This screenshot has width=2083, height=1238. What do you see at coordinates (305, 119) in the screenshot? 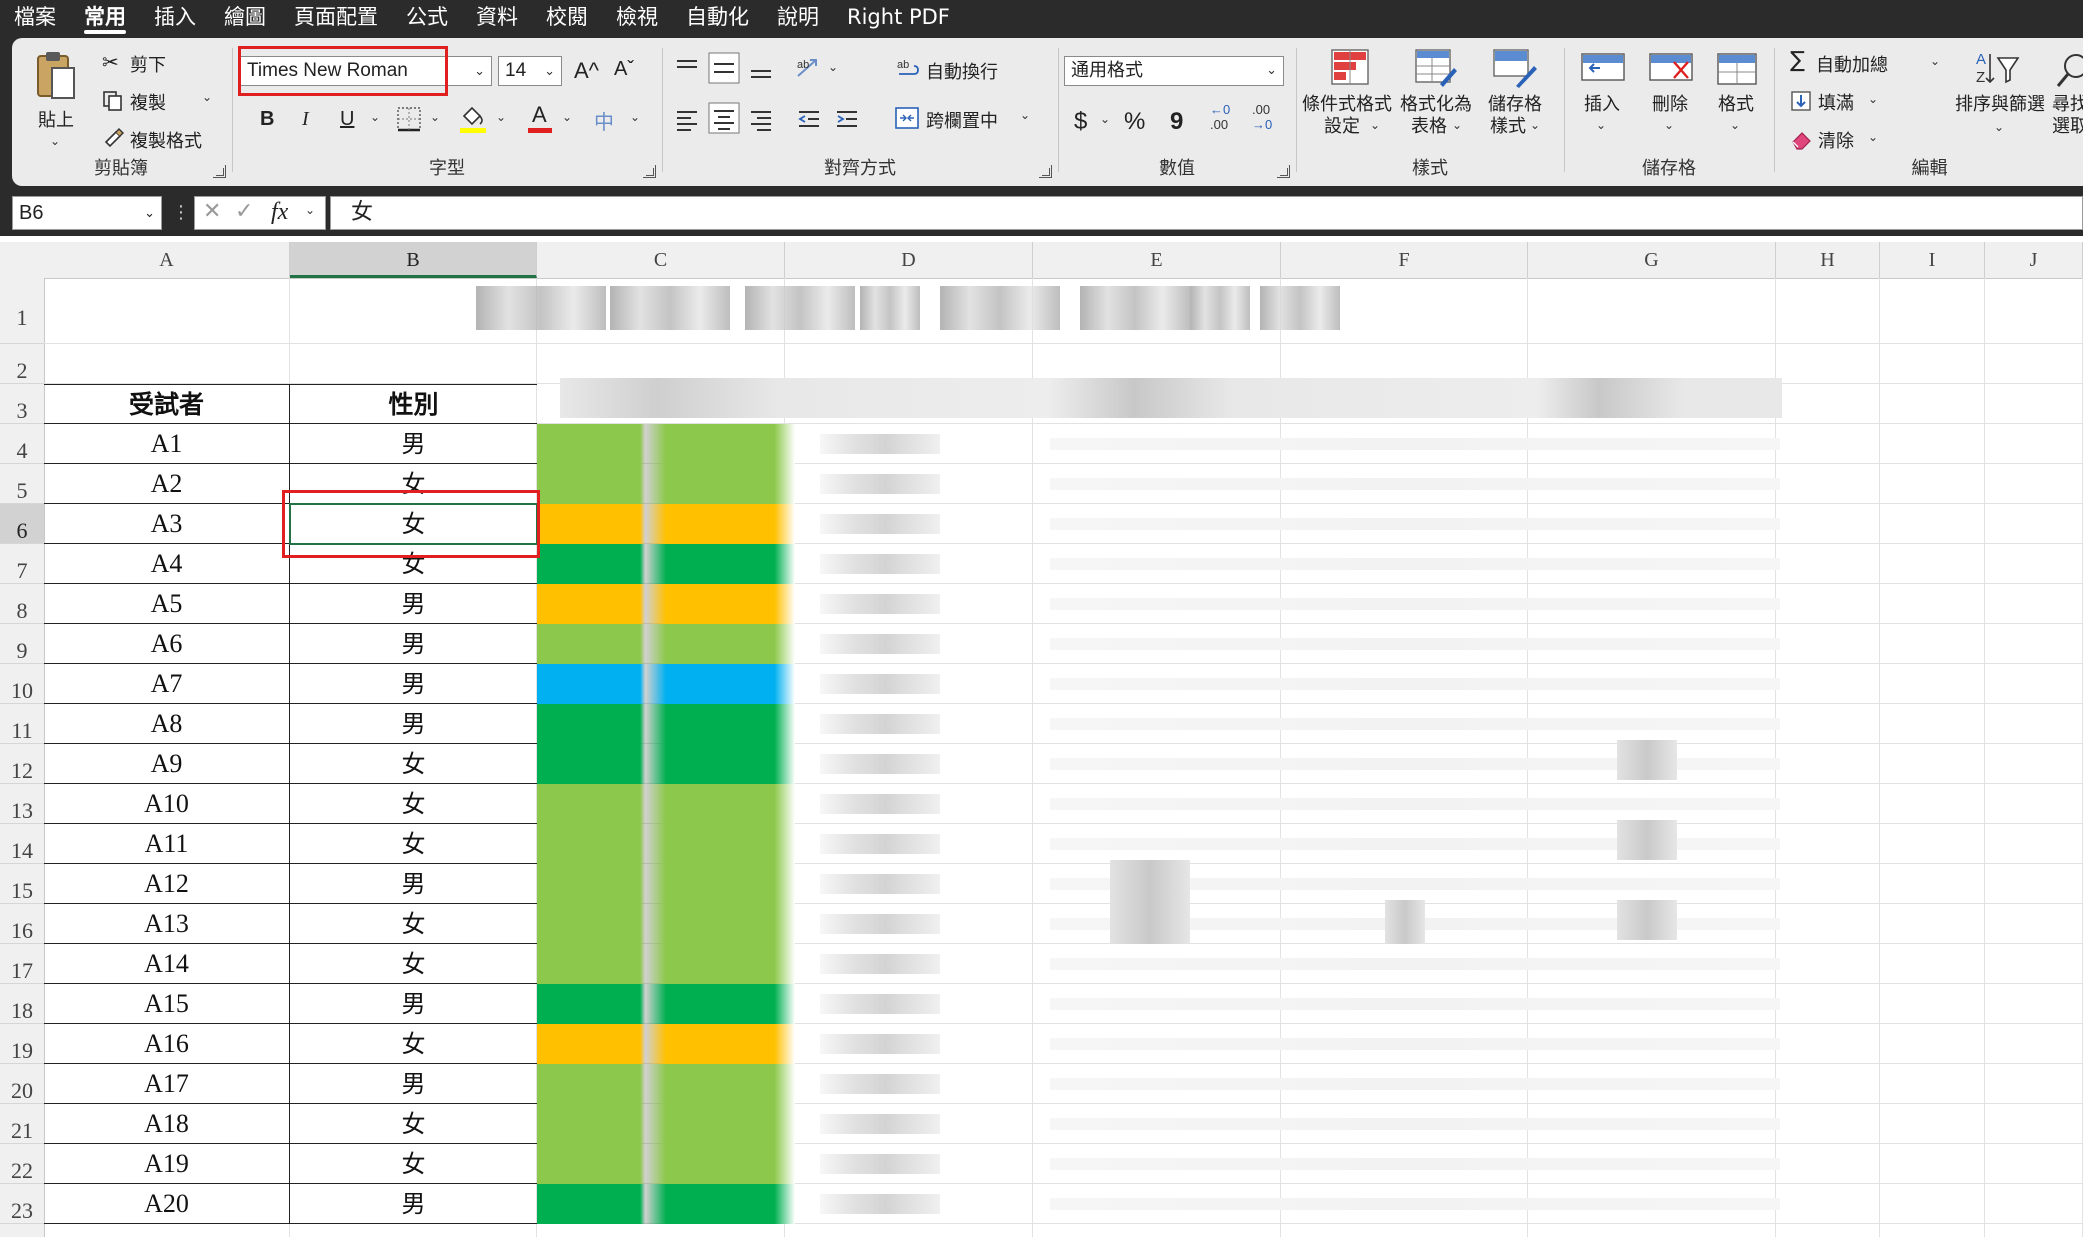
I see `italic-button: I` at bounding box center [305, 119].